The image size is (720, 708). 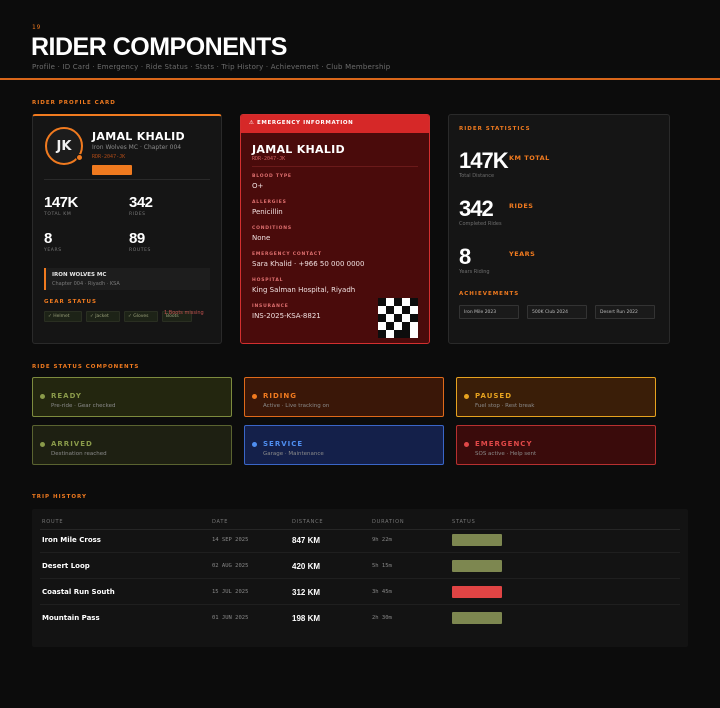 What do you see at coordinates (261, 238) in the screenshot?
I see `field-value: None` at bounding box center [261, 238].